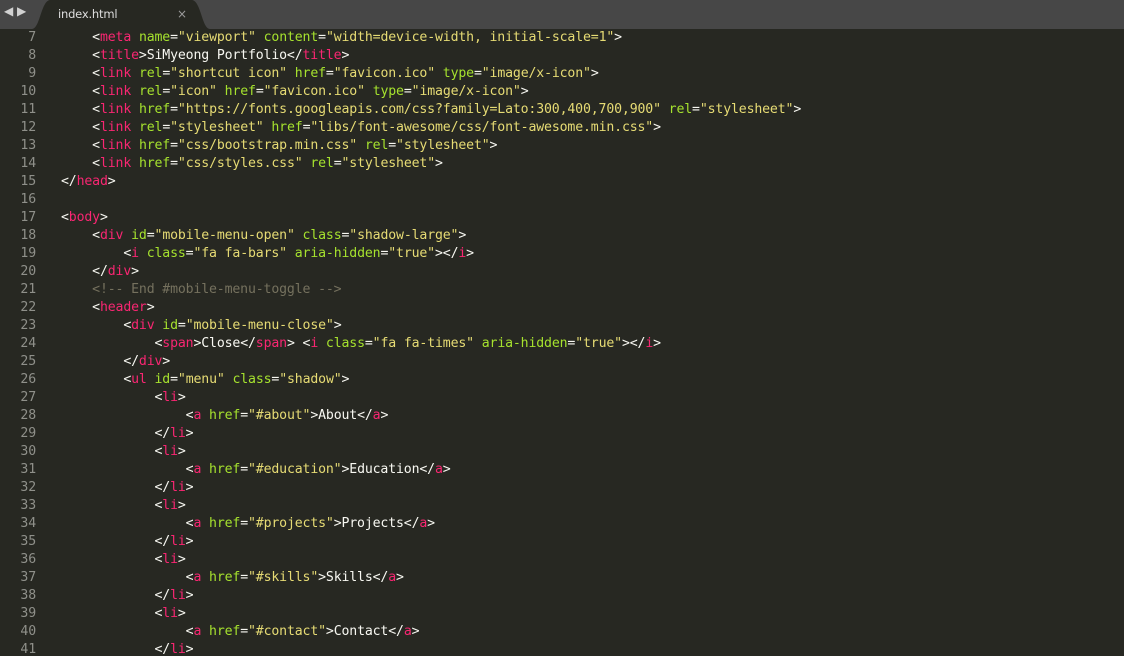  I want to click on line-number: 36, so click(28, 559).